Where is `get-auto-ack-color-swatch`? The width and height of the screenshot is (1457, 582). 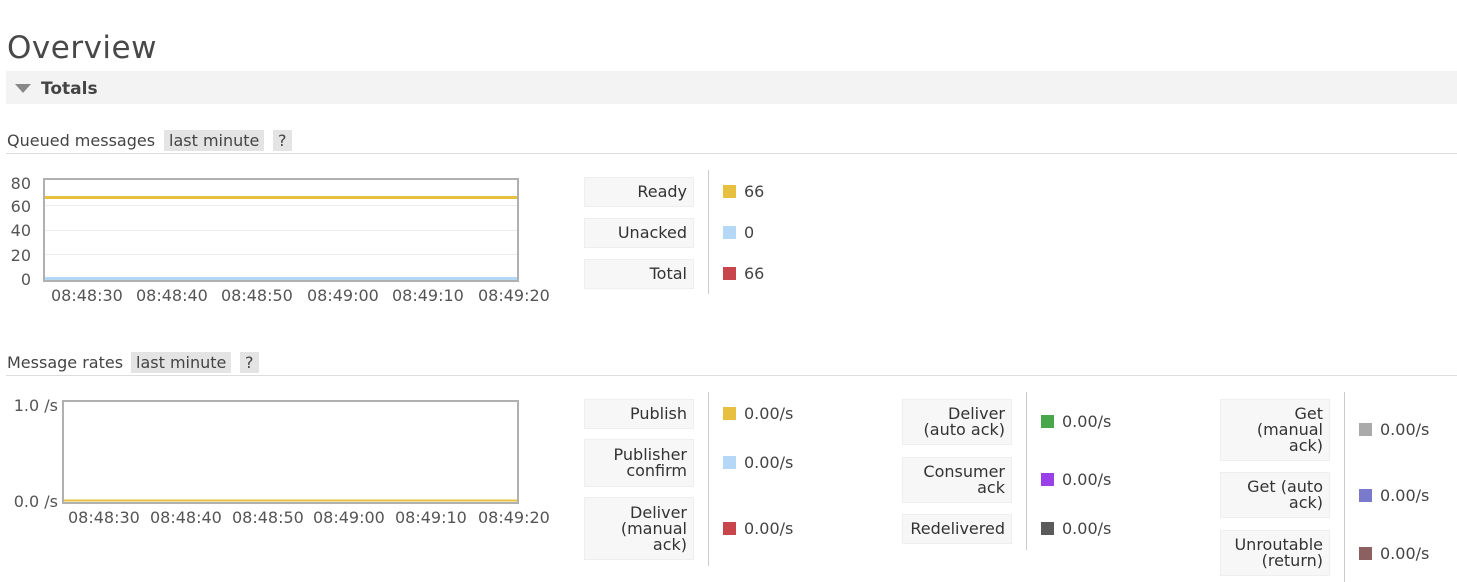
get-auto-ack-color-swatch is located at coordinates (1365, 495).